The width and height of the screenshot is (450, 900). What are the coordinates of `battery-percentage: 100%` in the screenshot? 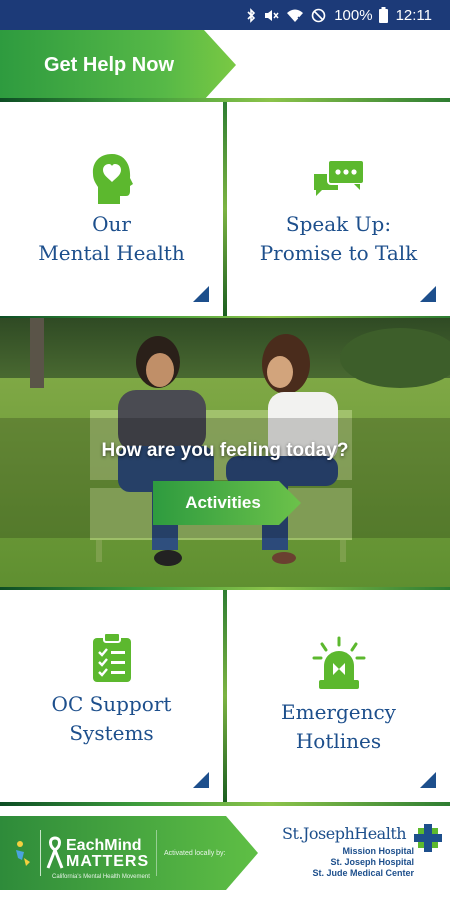 It's located at (353, 15).